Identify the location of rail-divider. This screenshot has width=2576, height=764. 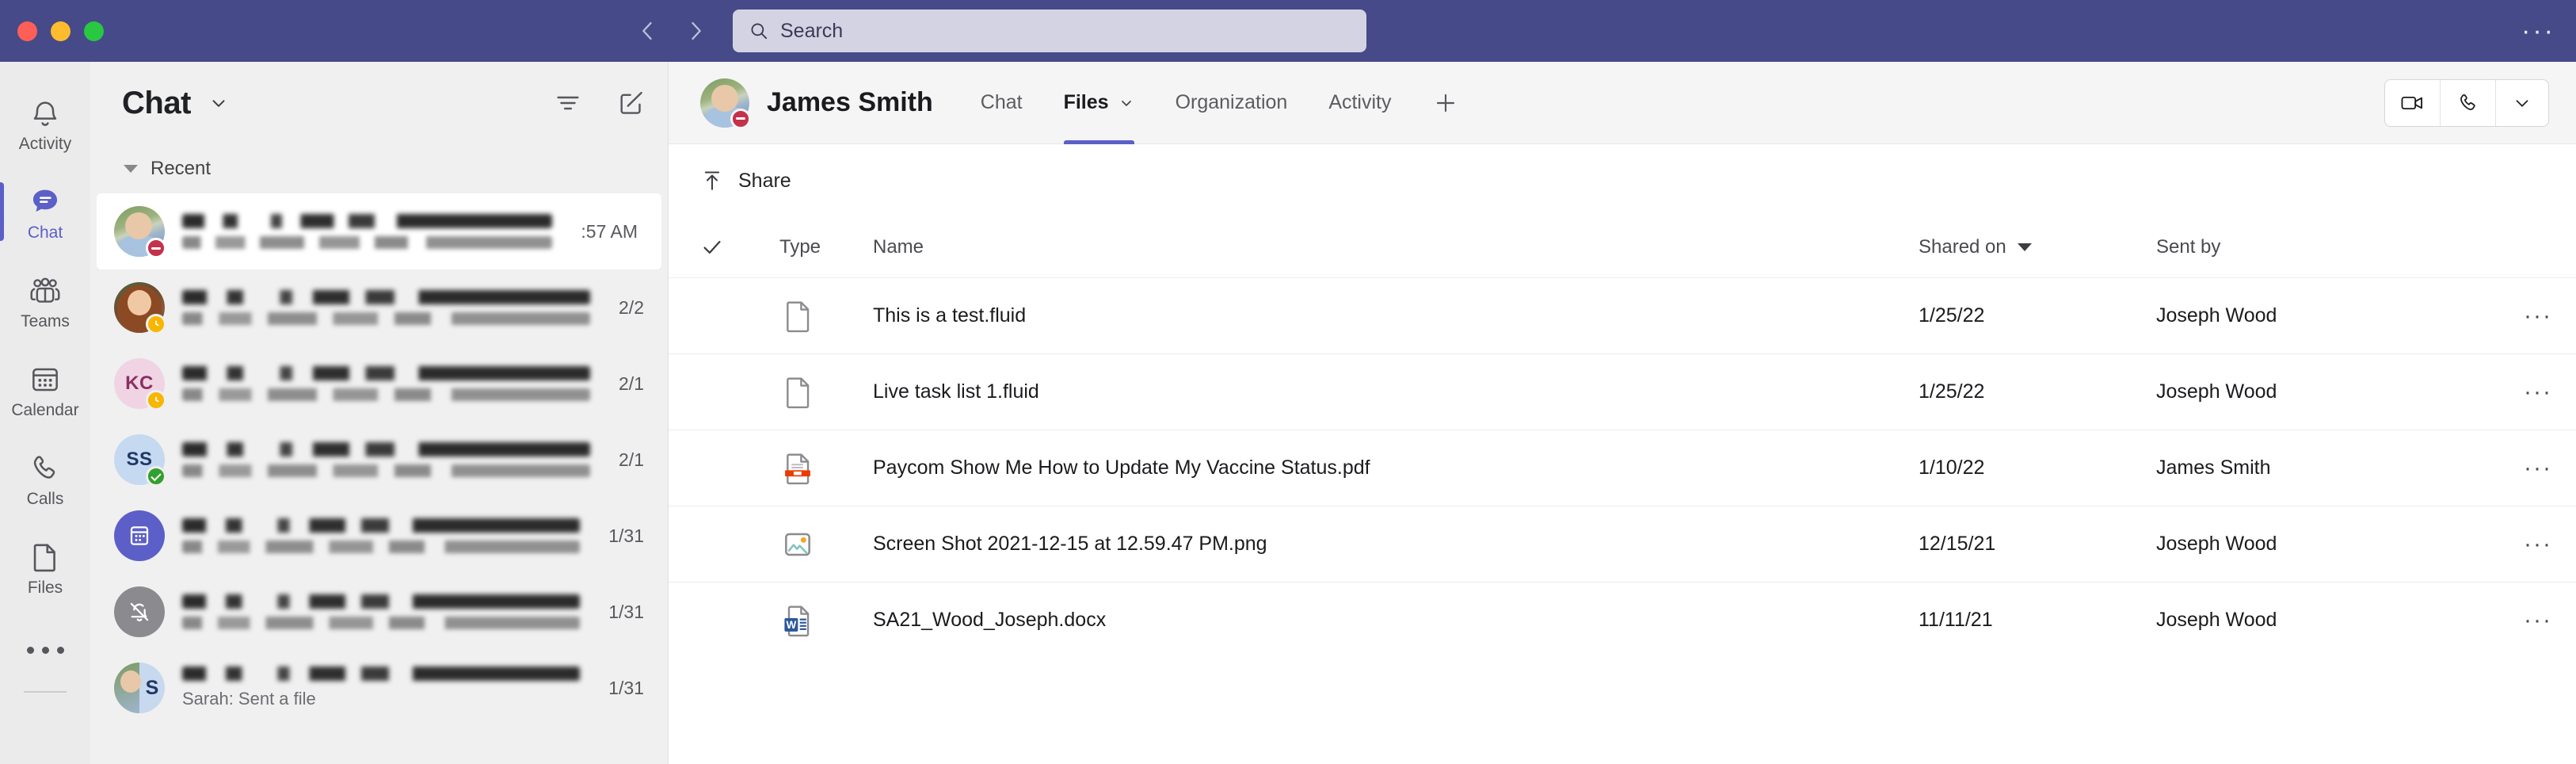
(46, 692).